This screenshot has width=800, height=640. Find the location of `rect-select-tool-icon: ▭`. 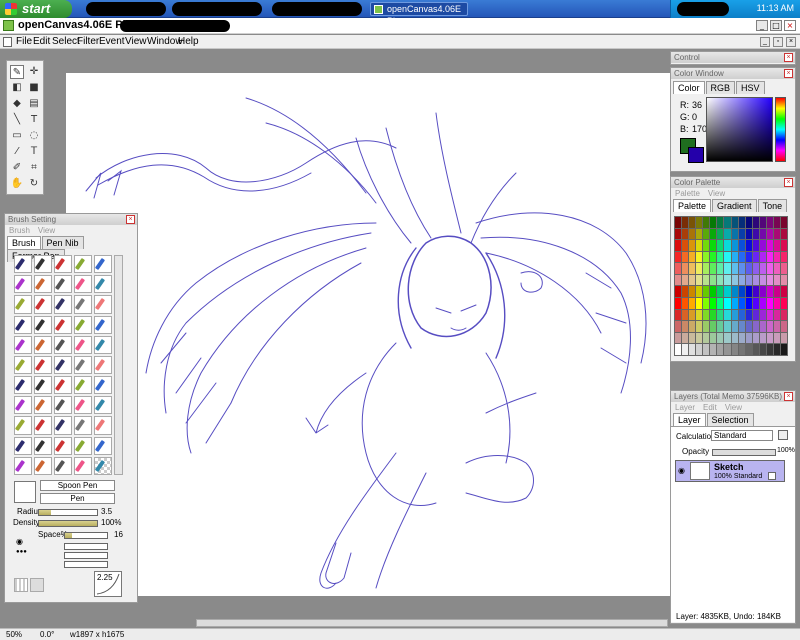

rect-select-tool-icon: ▭ is located at coordinates (17, 136).